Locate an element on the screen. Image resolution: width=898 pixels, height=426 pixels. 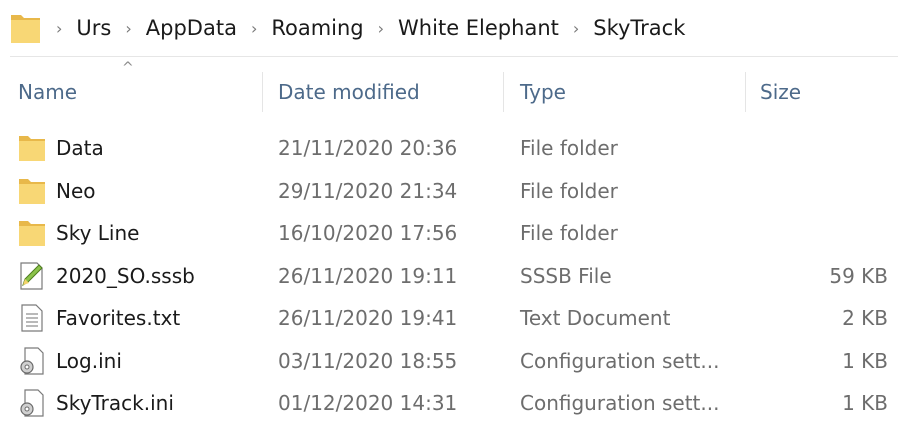
file-name: Log.ini is located at coordinates (89, 360).